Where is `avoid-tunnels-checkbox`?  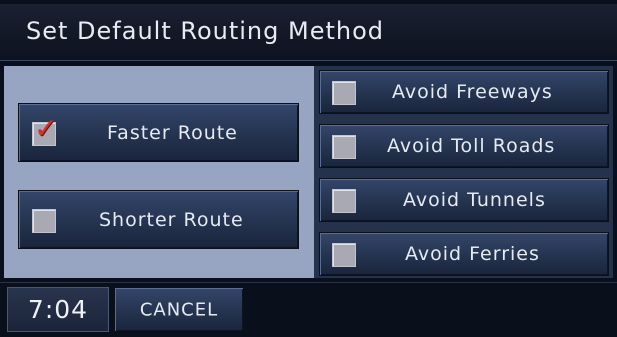
avoid-tunnels-checkbox is located at coordinates (344, 201).